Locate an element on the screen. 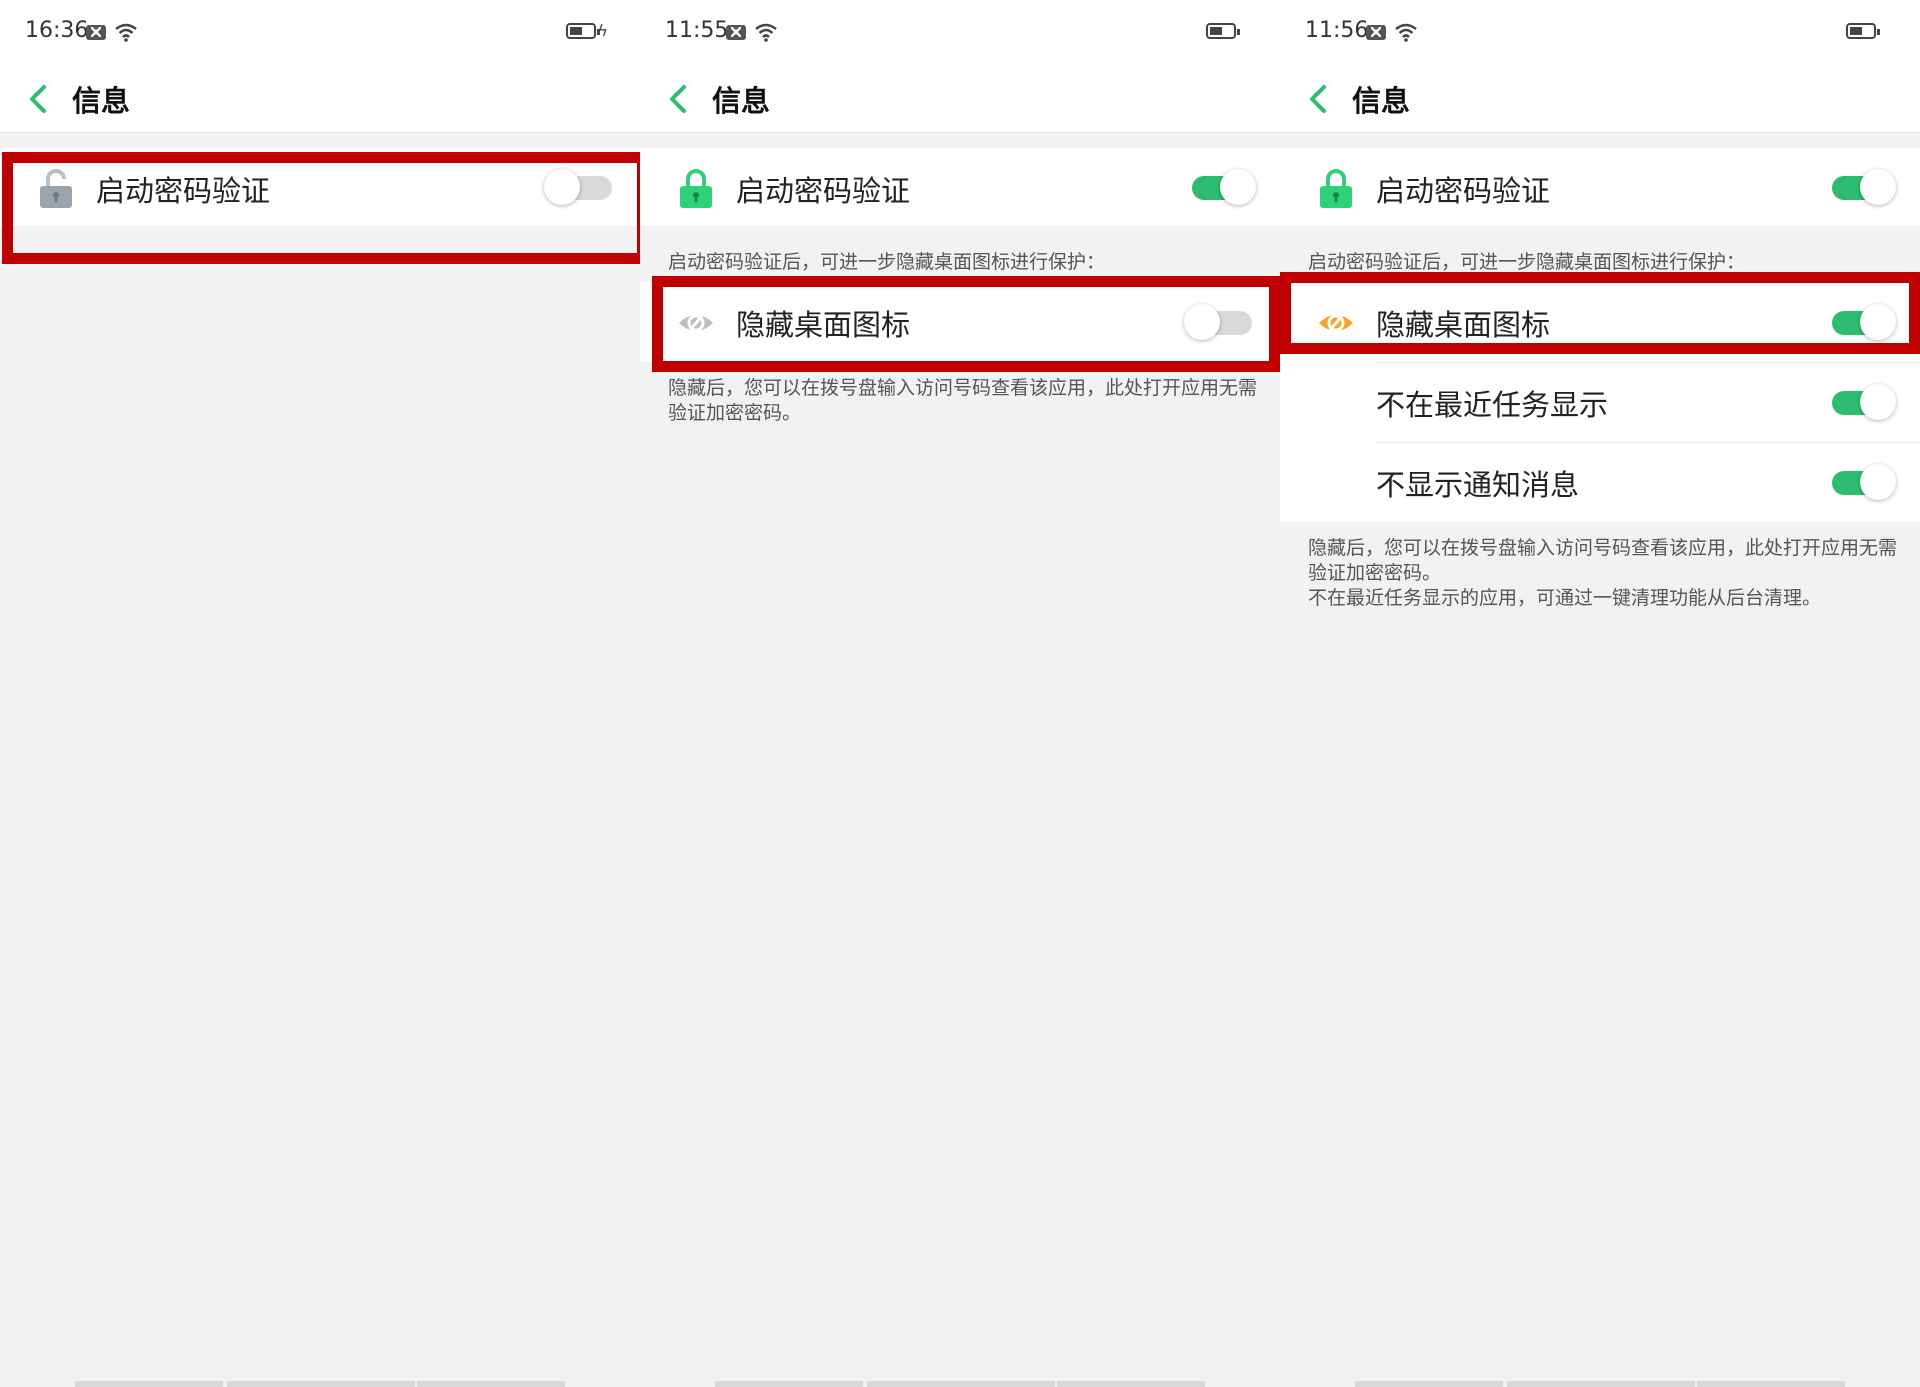  status-bar: 11:55 is located at coordinates (960, 33).